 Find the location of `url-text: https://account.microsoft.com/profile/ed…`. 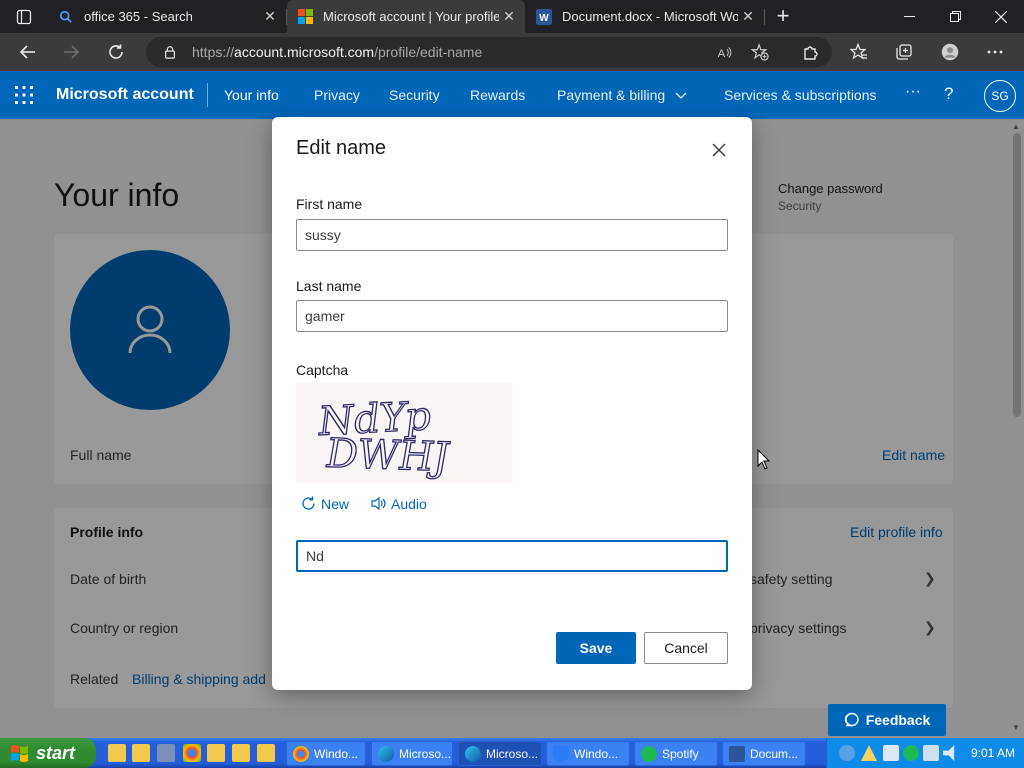

url-text: https://account.microsoft.com/profile/ed… is located at coordinates (337, 52).